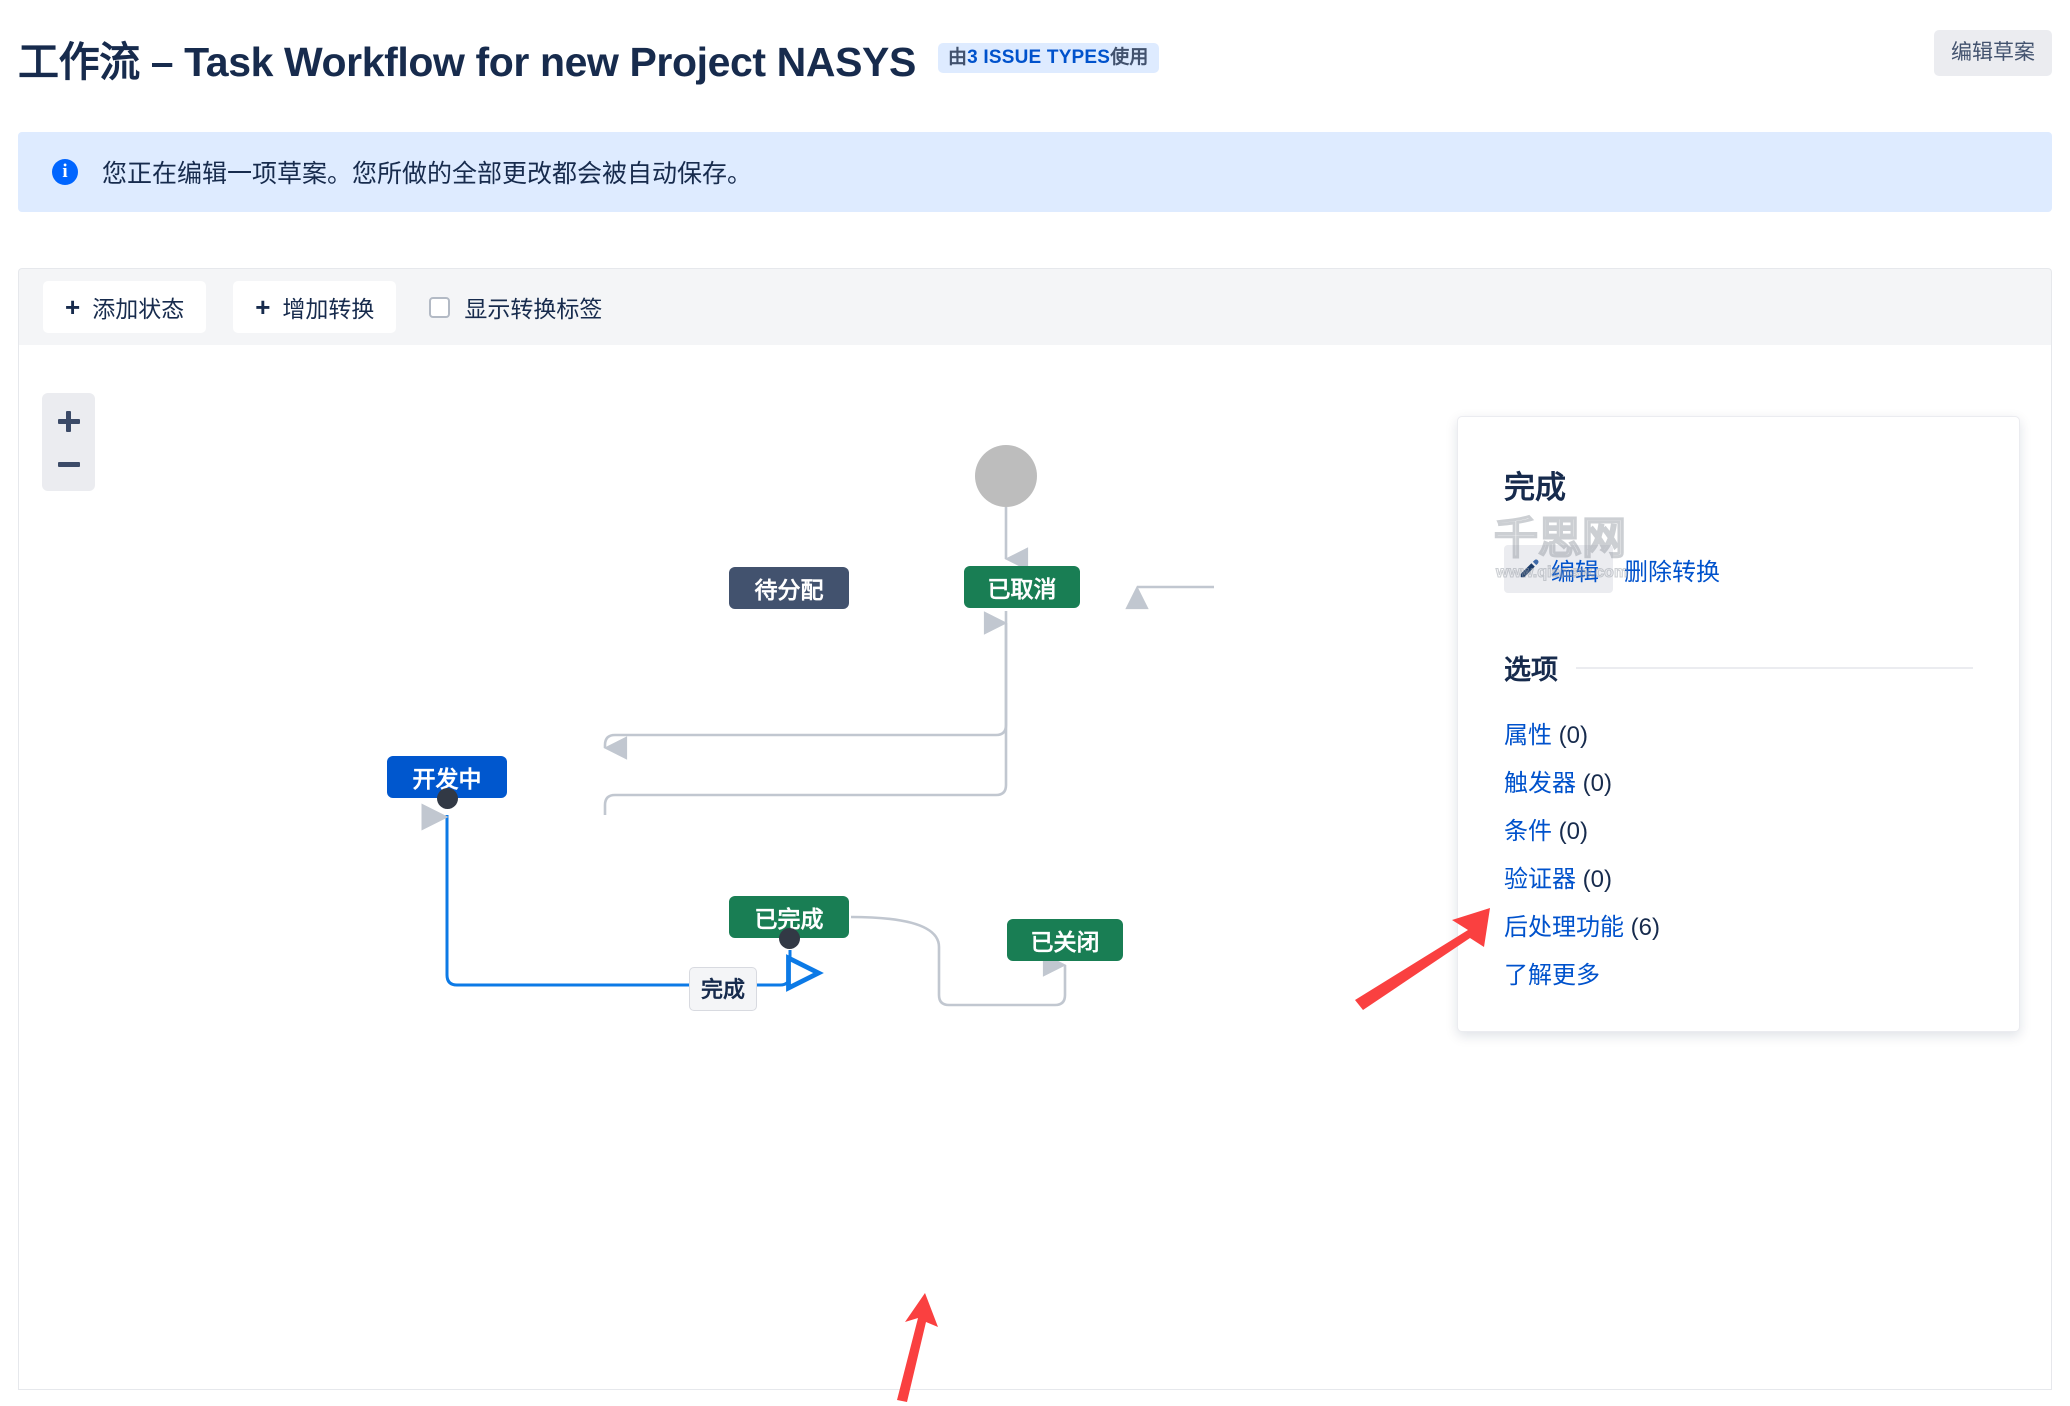  Describe the element at coordinates (1738, 924) in the screenshot. I see `list-item: 后处理功能 (6)` at that location.